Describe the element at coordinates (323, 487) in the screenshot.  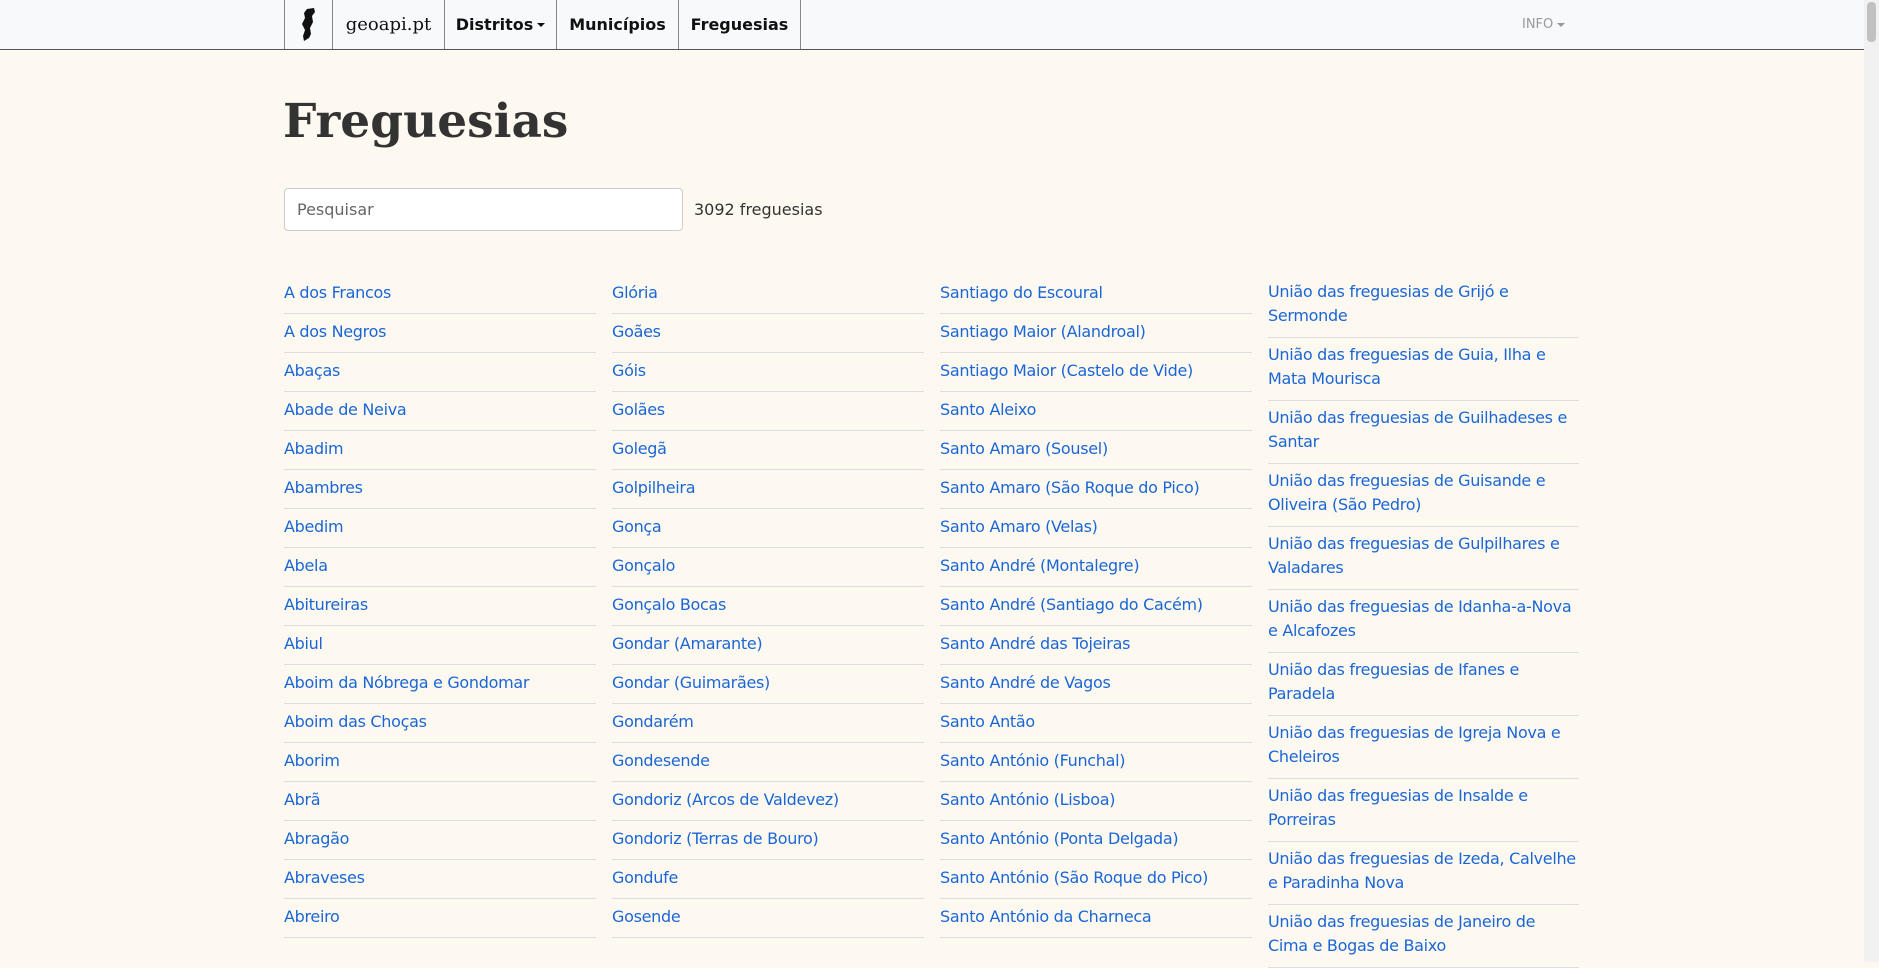
I see `freguesia-link: Abambres` at that location.